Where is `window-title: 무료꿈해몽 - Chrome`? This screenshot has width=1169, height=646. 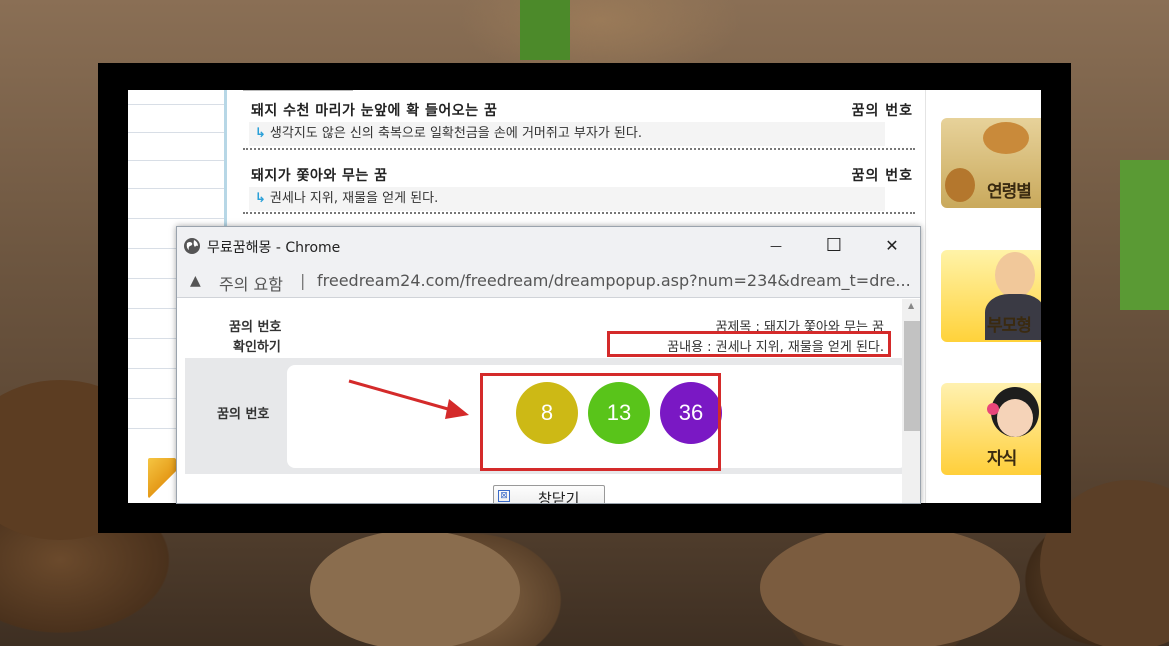 window-title: 무료꿈해몽 - Chrome is located at coordinates (274, 248).